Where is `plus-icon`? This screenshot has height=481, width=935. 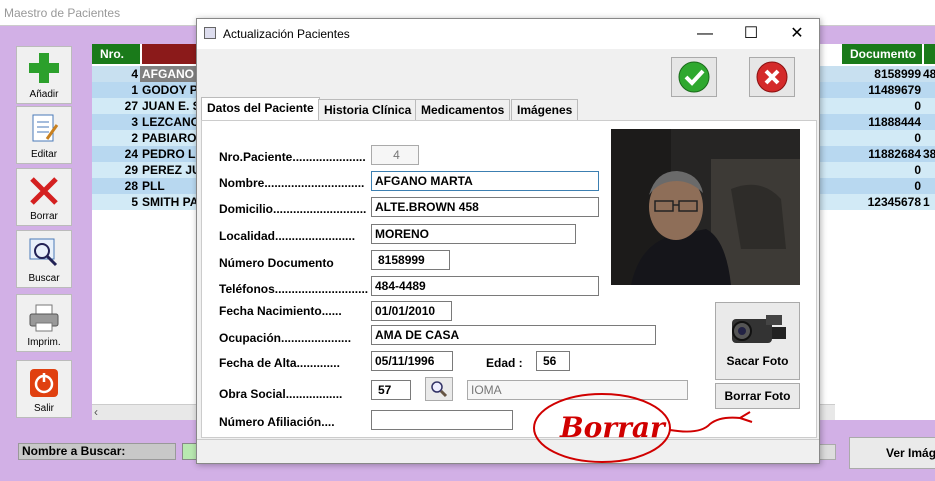
plus-icon is located at coordinates (44, 68).